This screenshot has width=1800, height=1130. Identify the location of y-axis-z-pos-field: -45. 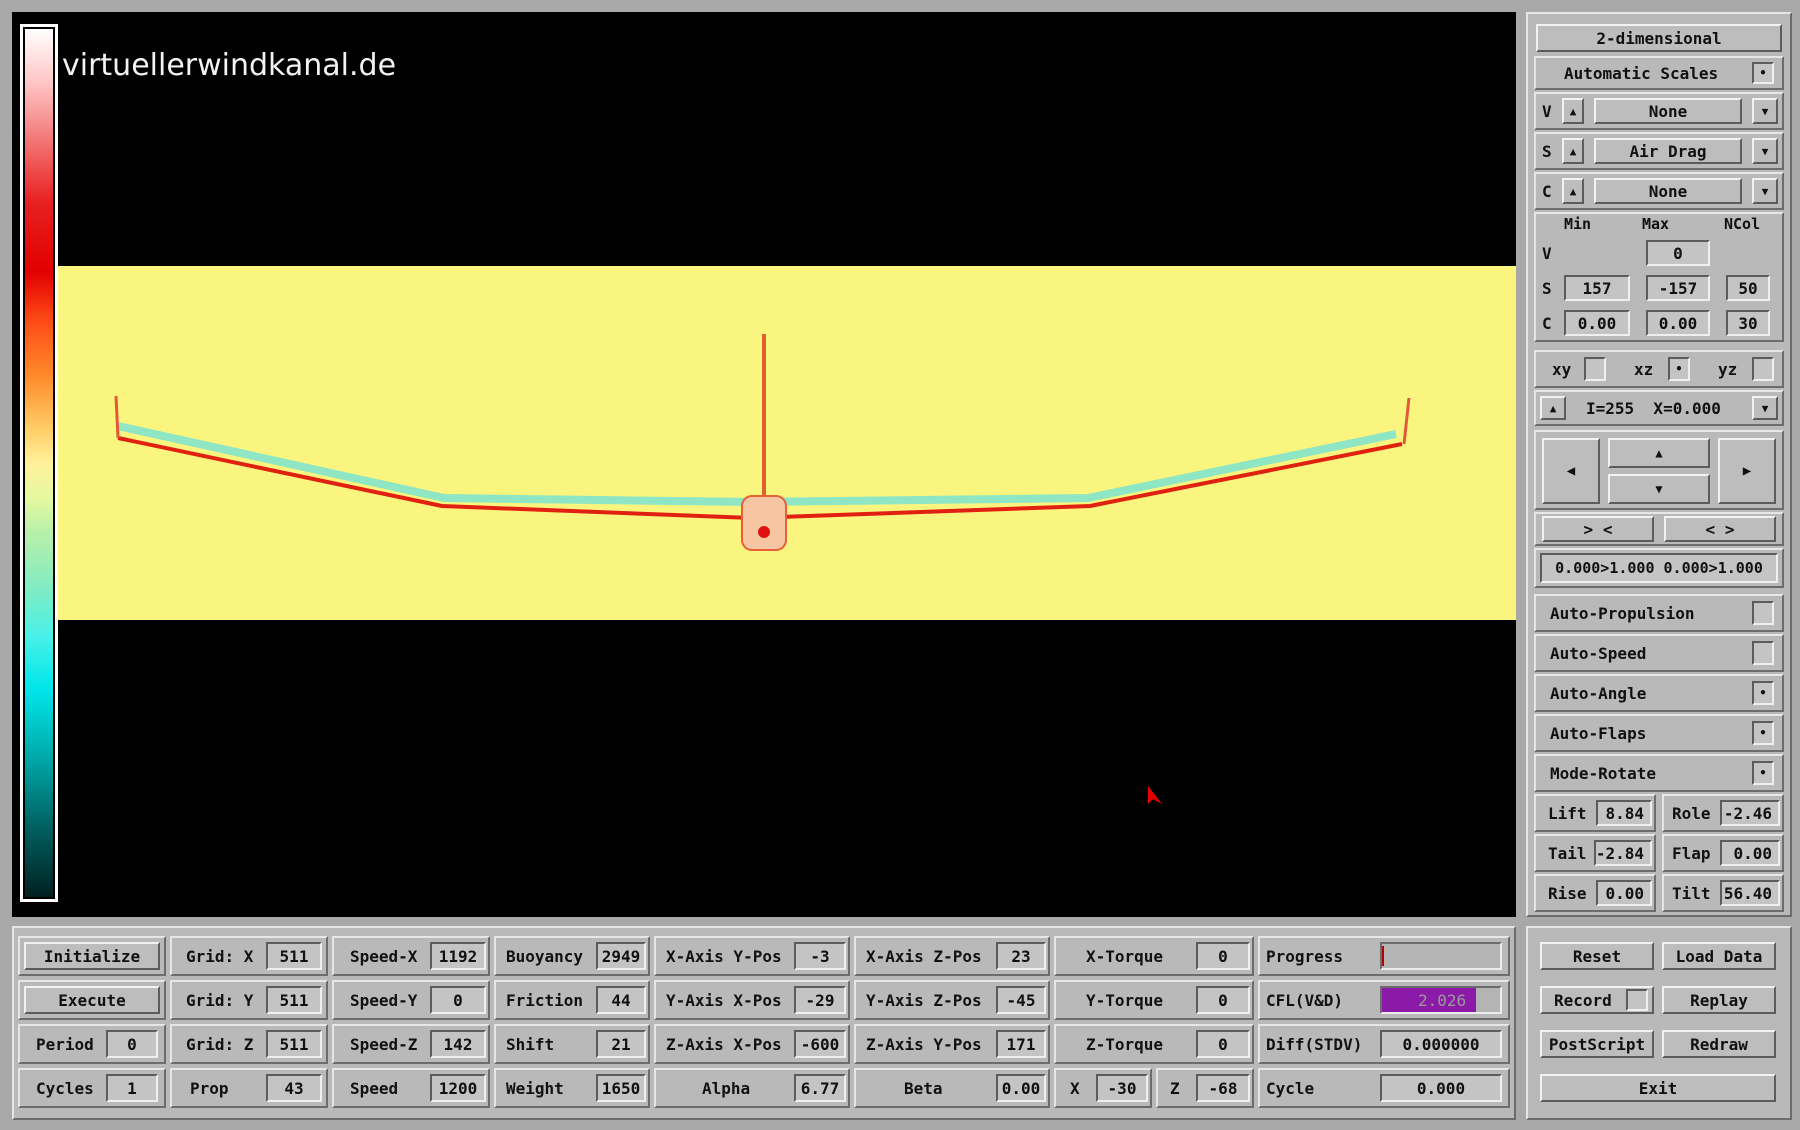
(1021, 1000).